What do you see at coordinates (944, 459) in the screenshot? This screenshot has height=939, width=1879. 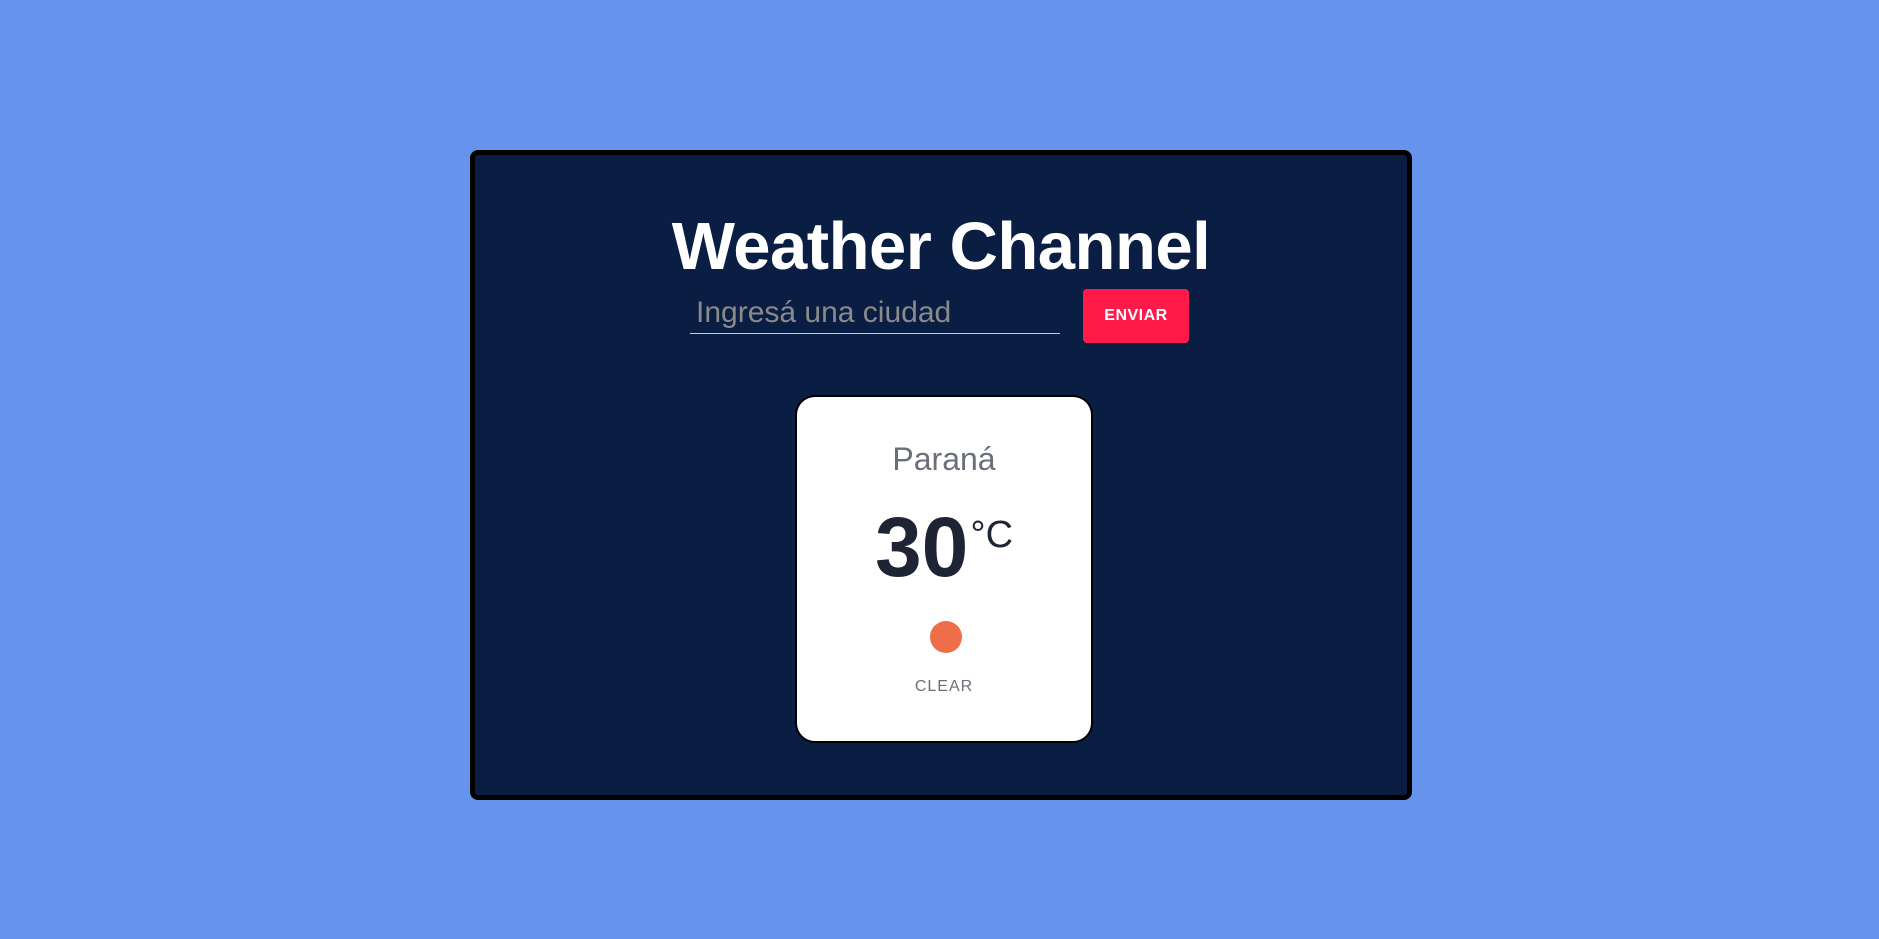 I see `city-name: Paraná` at bounding box center [944, 459].